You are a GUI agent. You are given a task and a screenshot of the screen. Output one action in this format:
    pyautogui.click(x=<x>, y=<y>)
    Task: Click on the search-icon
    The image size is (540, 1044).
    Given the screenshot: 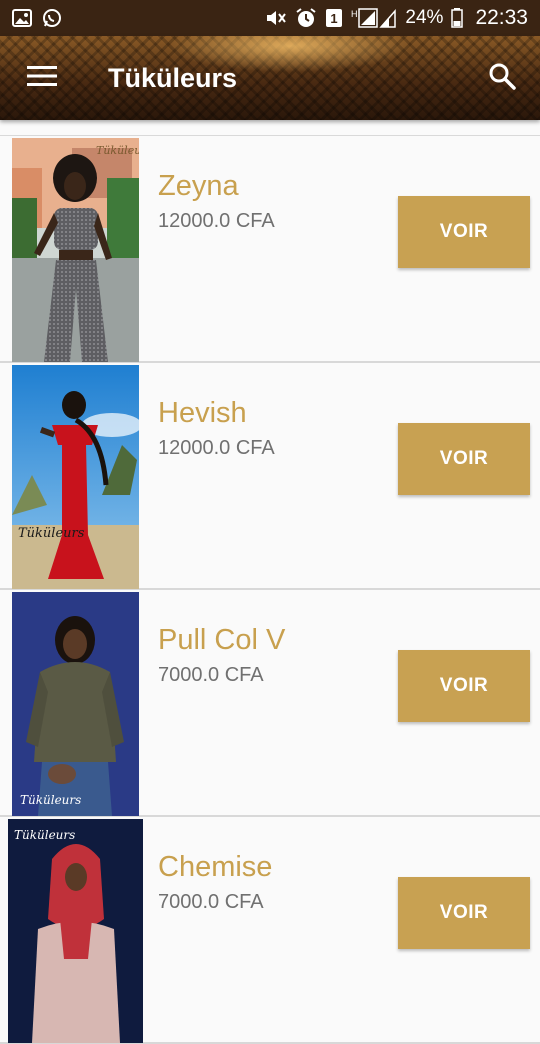 What is the action you would take?
    pyautogui.click(x=502, y=78)
    